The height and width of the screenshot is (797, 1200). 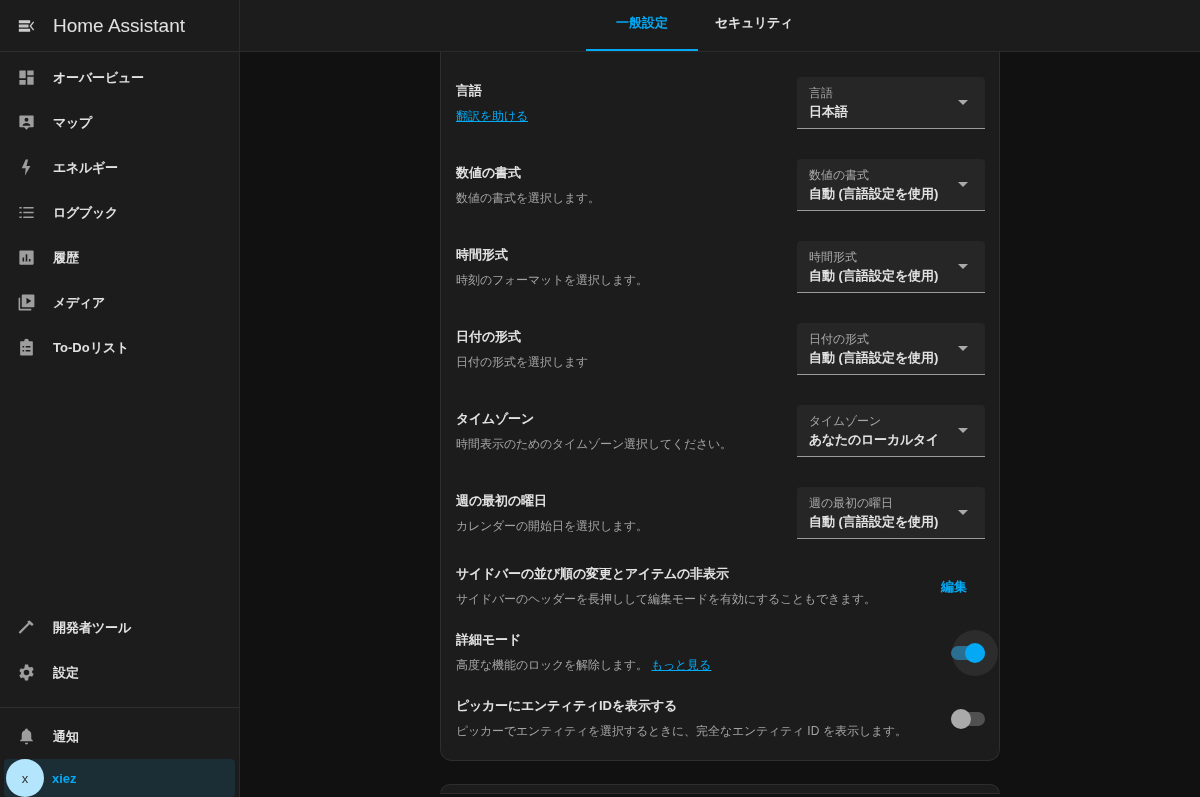 What do you see at coordinates (26, 672) in the screenshot?
I see `settings-icon` at bounding box center [26, 672].